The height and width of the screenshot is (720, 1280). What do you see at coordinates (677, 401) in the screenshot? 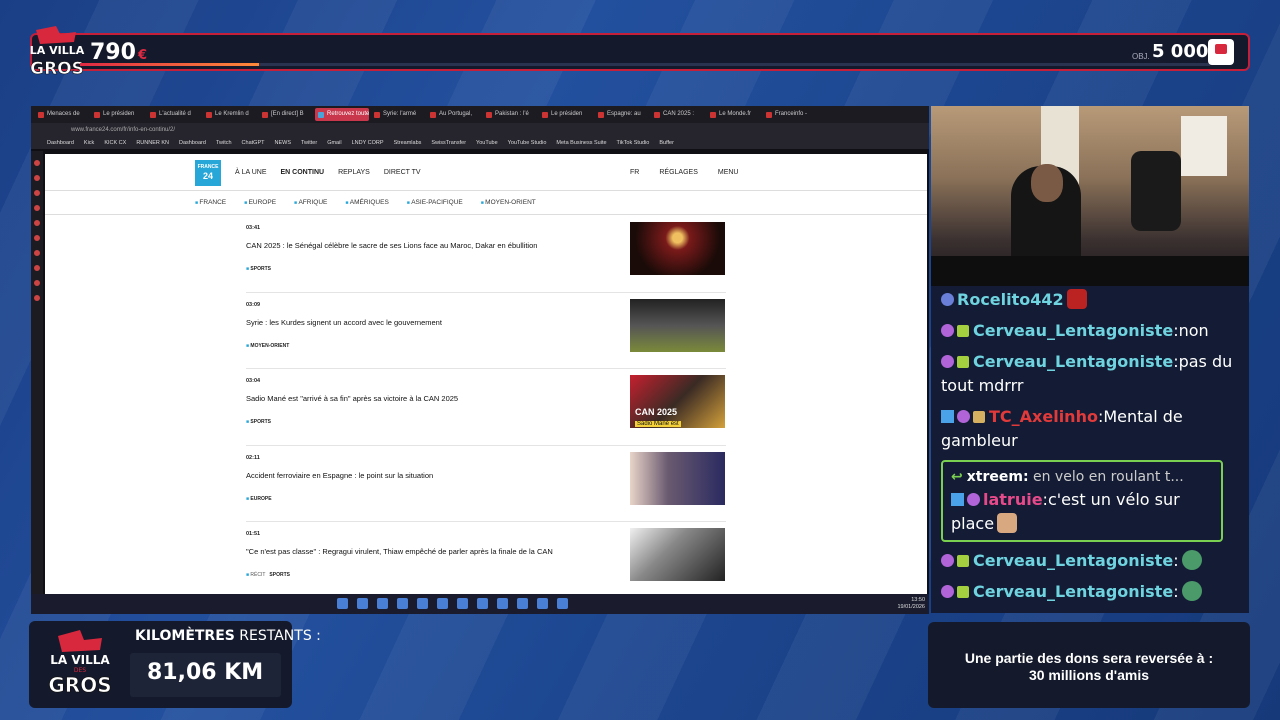
I see `article-thumbnail: CAN 2025 Sadio Mané est` at bounding box center [677, 401].